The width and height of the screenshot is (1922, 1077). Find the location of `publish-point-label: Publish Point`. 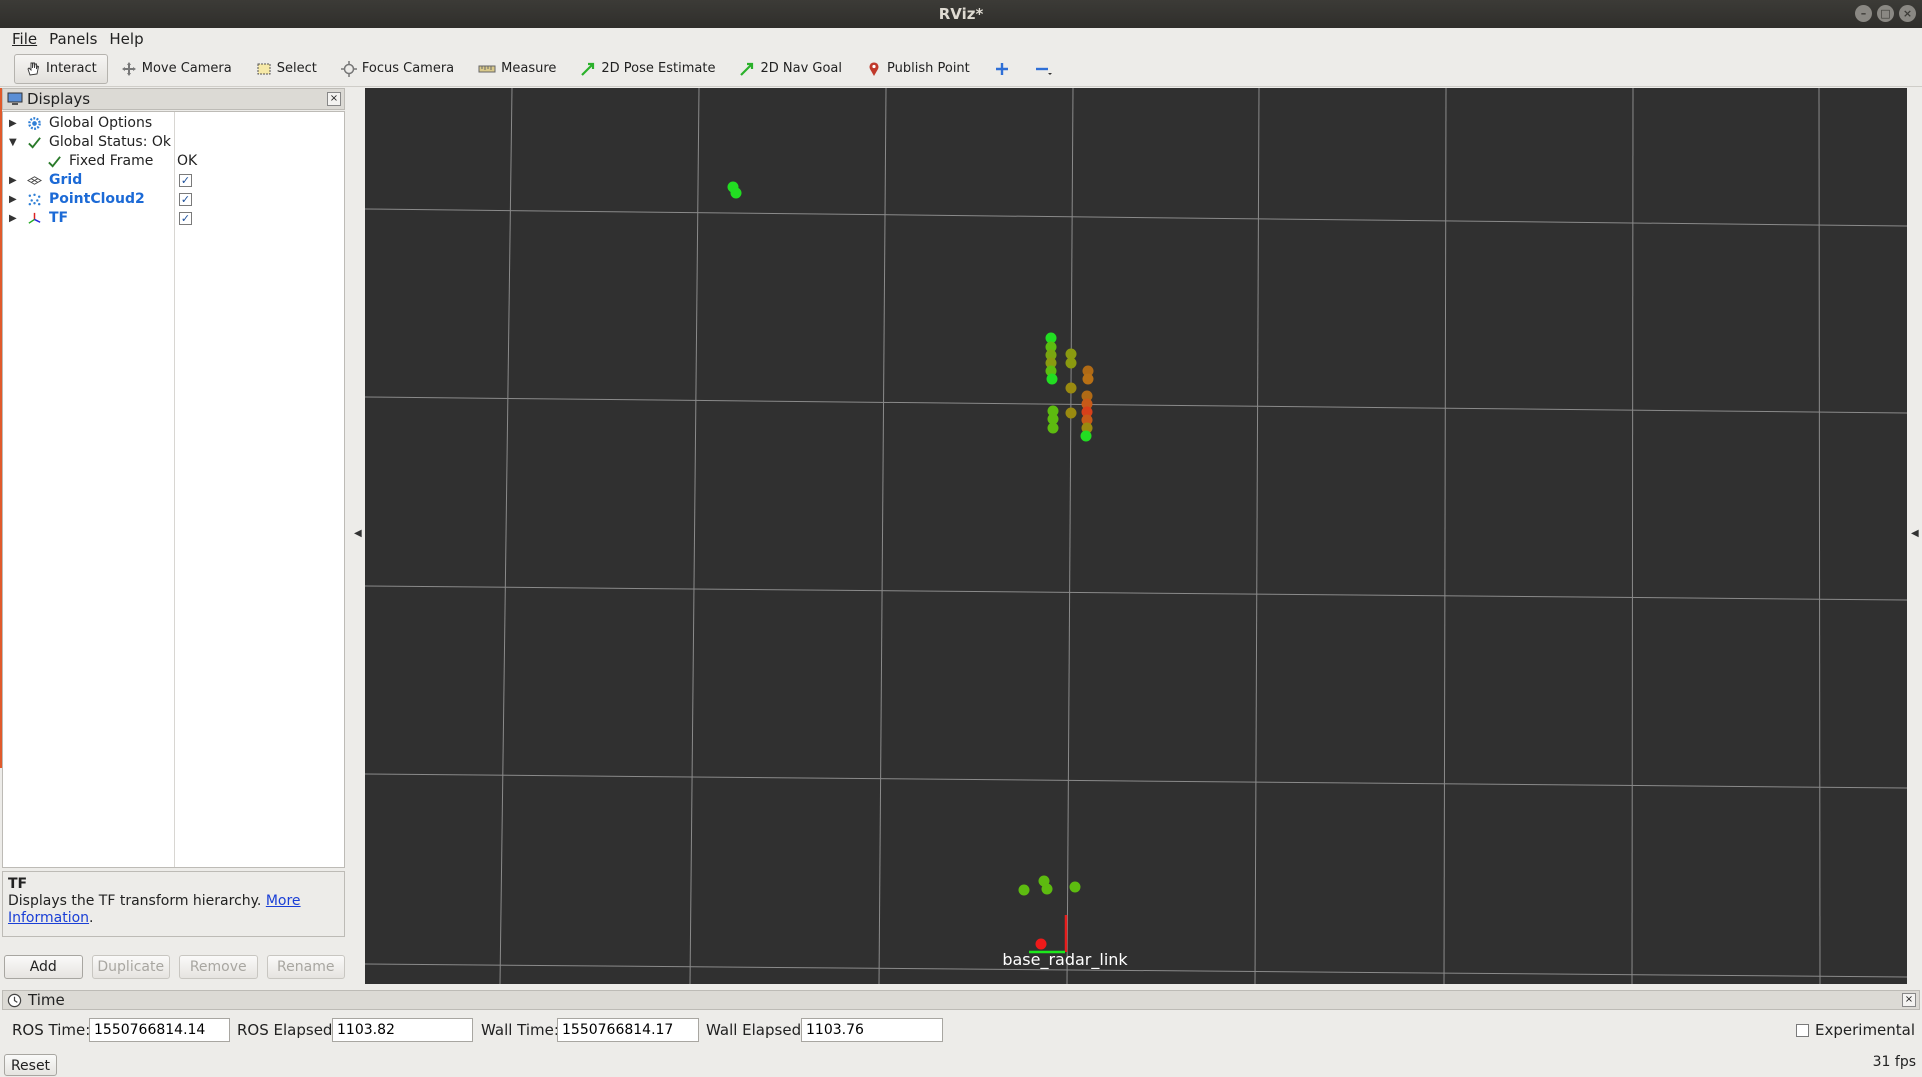

publish-point-label: Publish Point is located at coordinates (928, 68).